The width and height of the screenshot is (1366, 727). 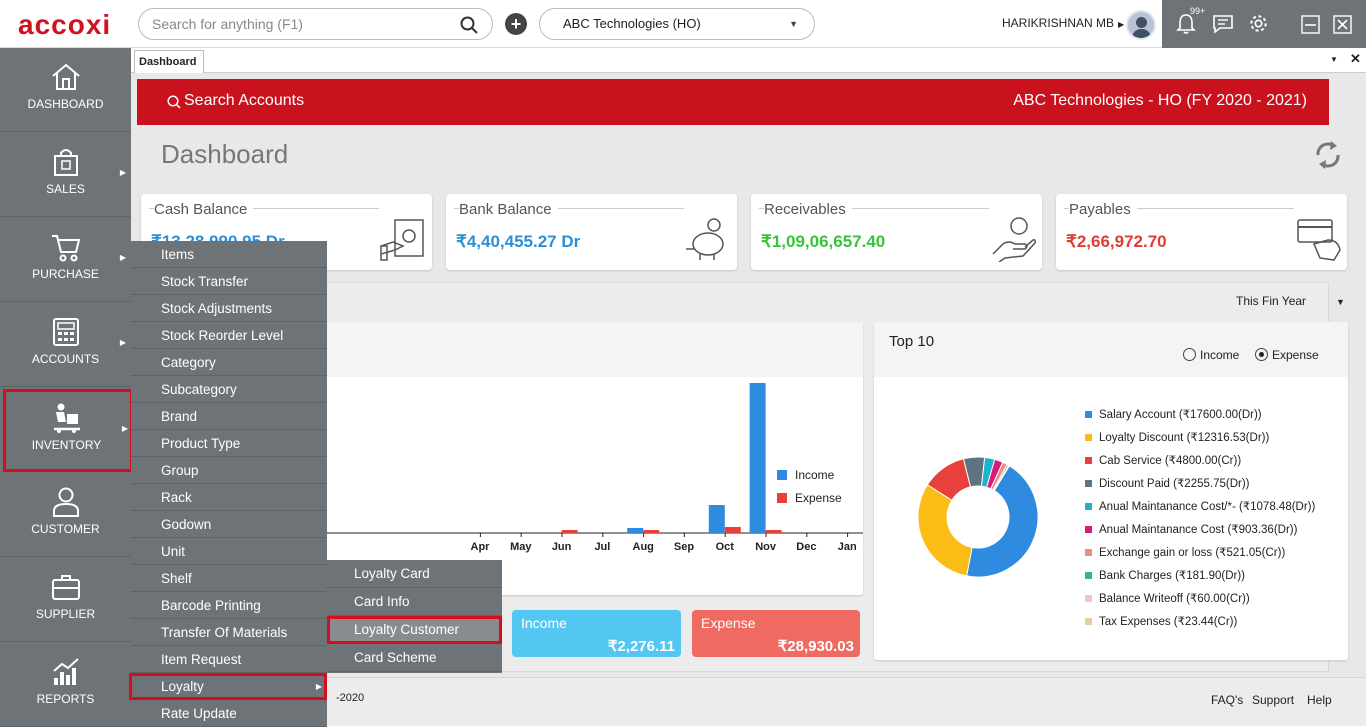 What do you see at coordinates (382, 601) in the screenshot?
I see `menu-item-label: Card Info` at bounding box center [382, 601].